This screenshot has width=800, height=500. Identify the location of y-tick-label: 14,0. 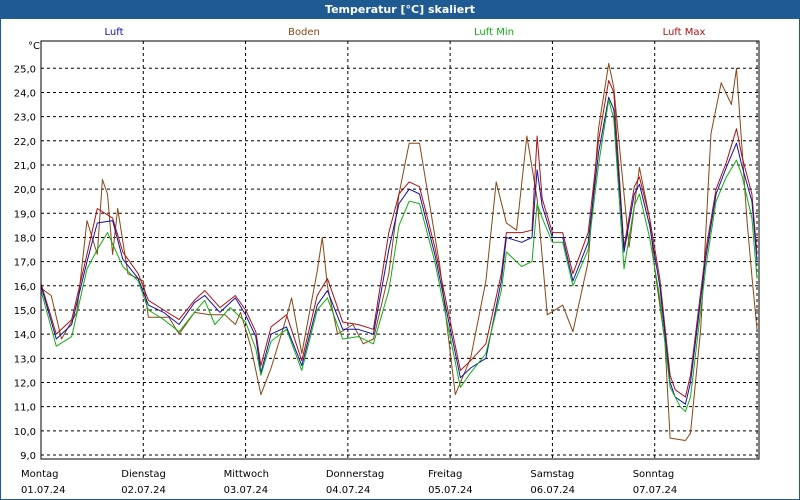
(25, 335).